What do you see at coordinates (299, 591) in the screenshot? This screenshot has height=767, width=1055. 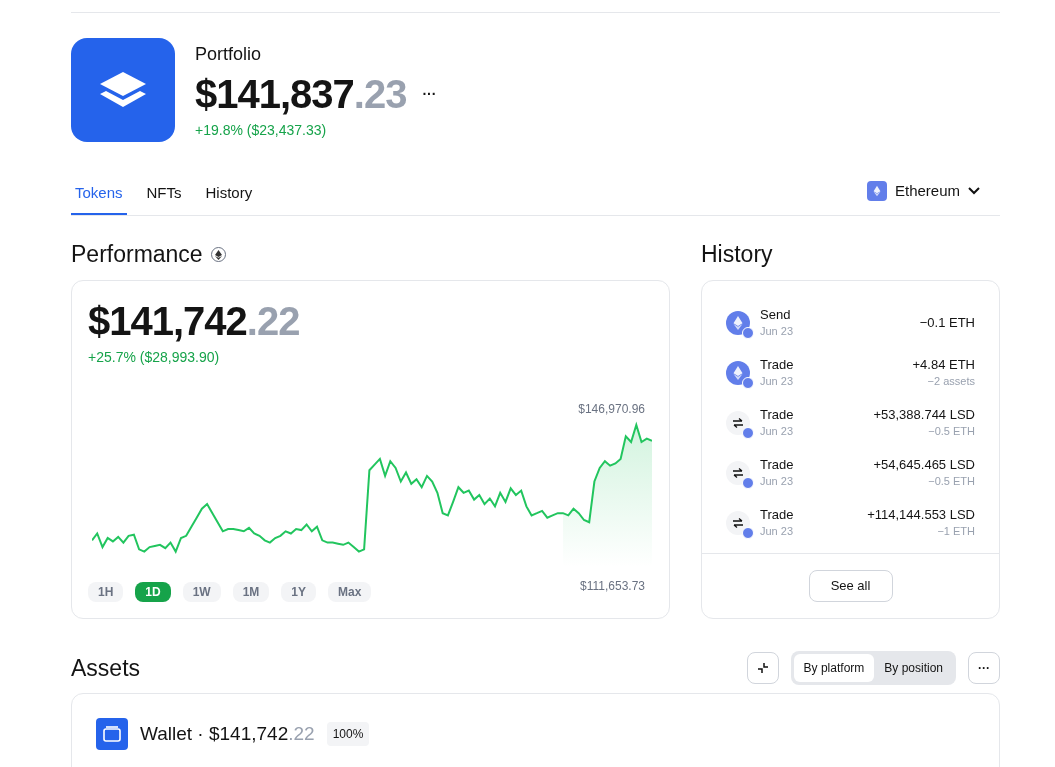 I see `range-button: 1Y` at bounding box center [299, 591].